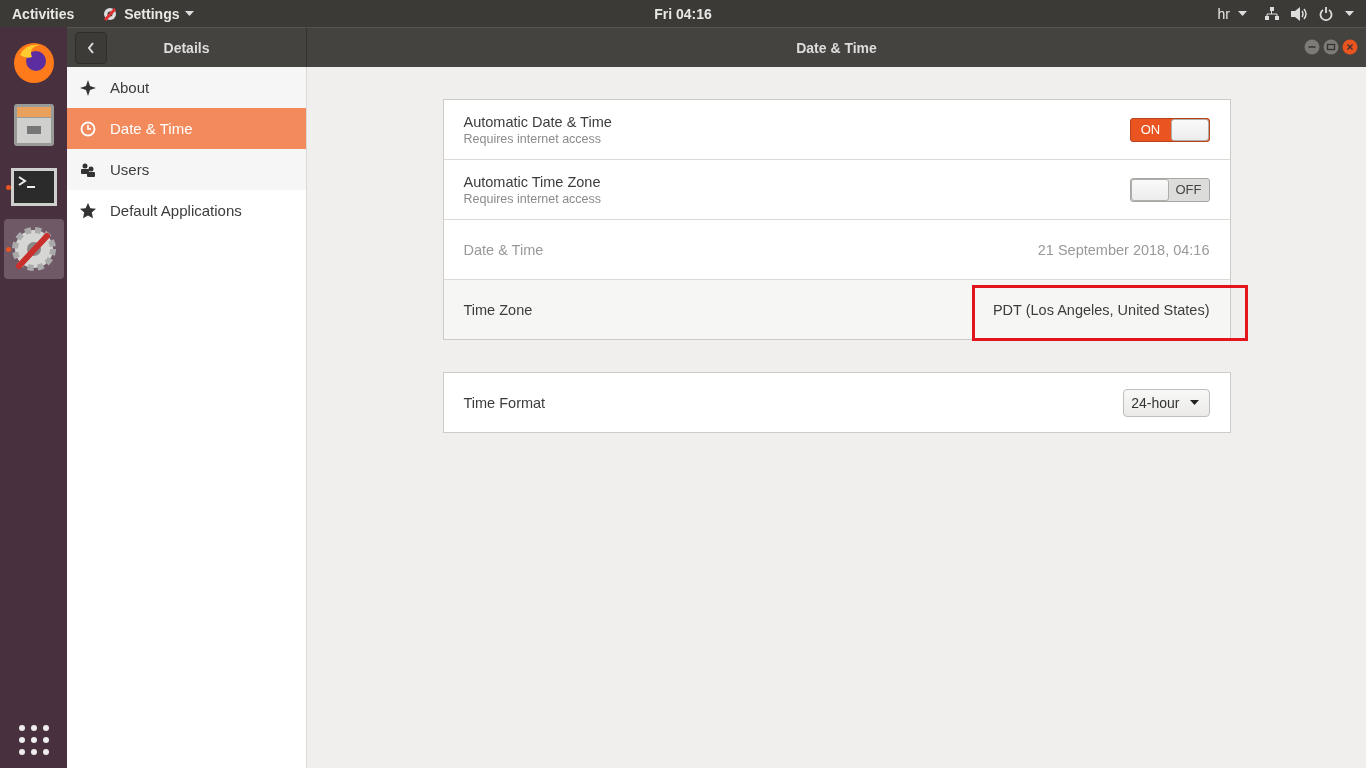 This screenshot has width=1366, height=768. Describe the element at coordinates (33, 187) in the screenshot. I see `terminal-icon` at that location.